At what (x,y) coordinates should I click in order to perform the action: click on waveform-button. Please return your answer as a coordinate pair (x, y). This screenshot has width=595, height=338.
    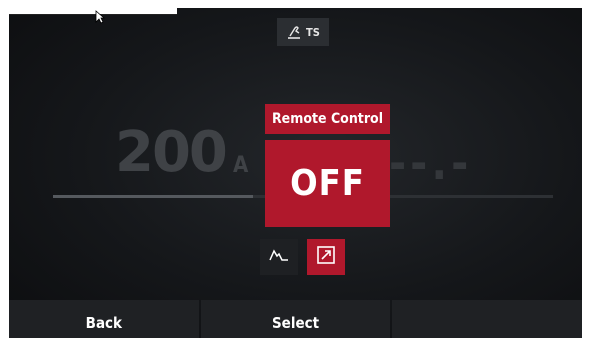
    Looking at the image, I should click on (279, 257).